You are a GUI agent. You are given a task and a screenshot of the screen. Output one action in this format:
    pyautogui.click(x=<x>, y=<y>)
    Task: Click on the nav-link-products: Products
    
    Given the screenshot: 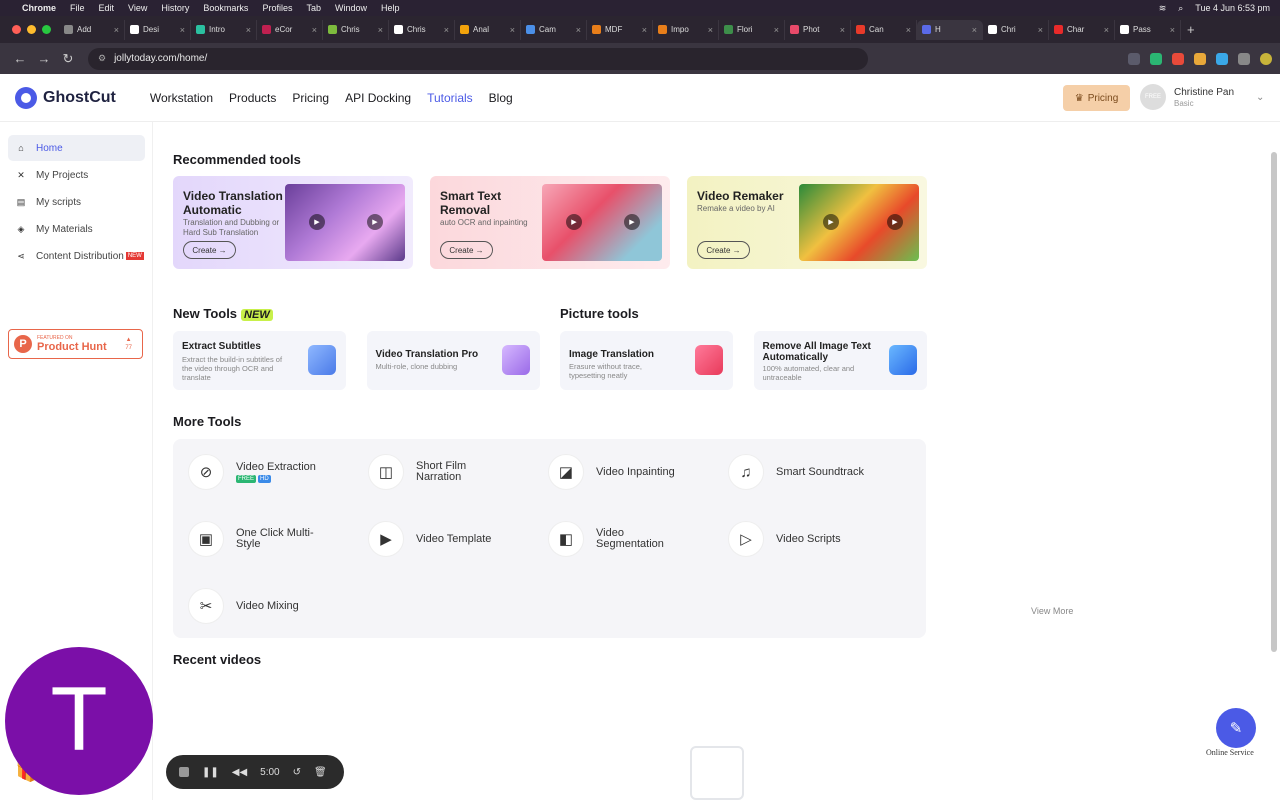 What is the action you would take?
    pyautogui.click(x=252, y=98)
    